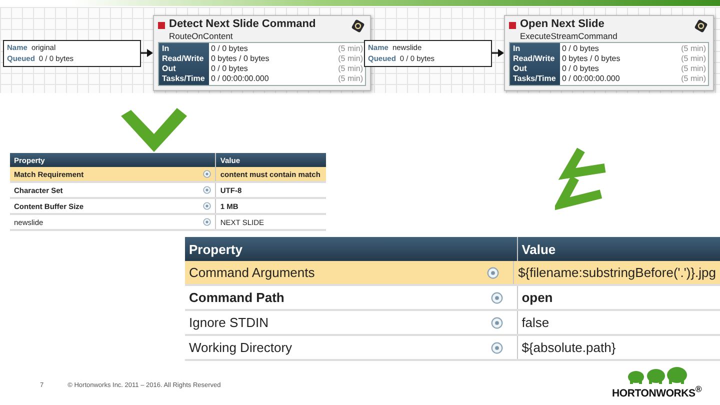 The width and height of the screenshot is (720, 405). Describe the element at coordinates (243, 24) in the screenshot. I see `processor-name: Detect Next Slide Command` at that location.